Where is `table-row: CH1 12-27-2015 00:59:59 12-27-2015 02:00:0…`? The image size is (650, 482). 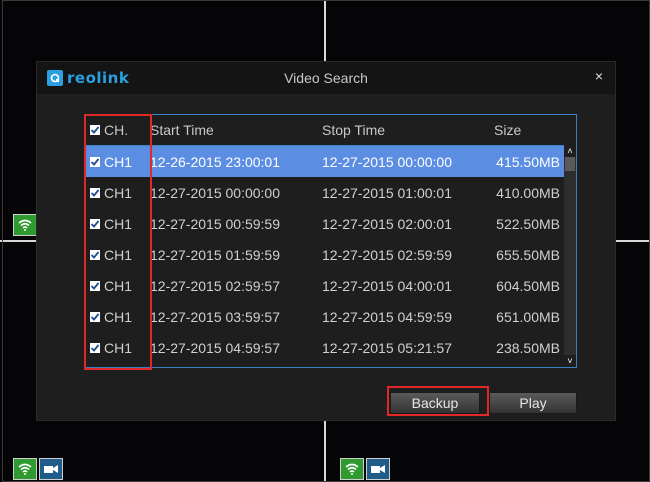
table-row: CH1 12-27-2015 00:59:59 12-27-2015 02:00:0… is located at coordinates (331, 223).